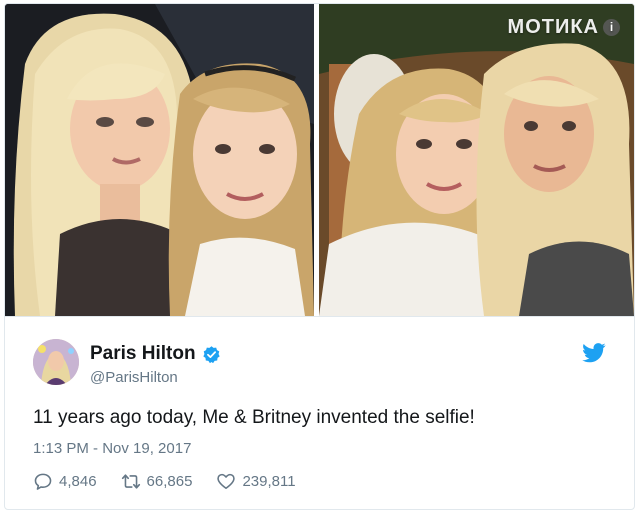  I want to click on reply-icon, so click(43, 481).